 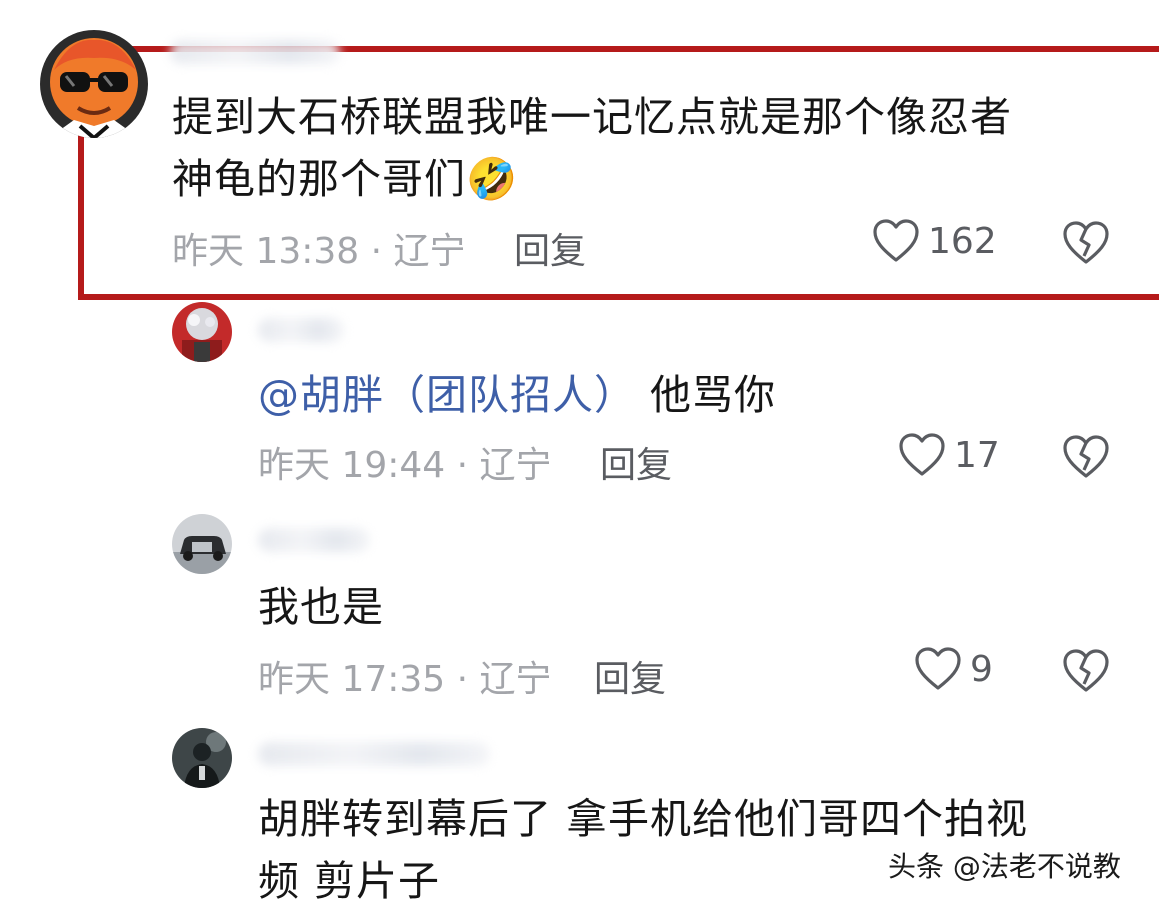 I want to click on comment-meta: 昨天 13:38 · 辽宁, so click(x=319, y=251).